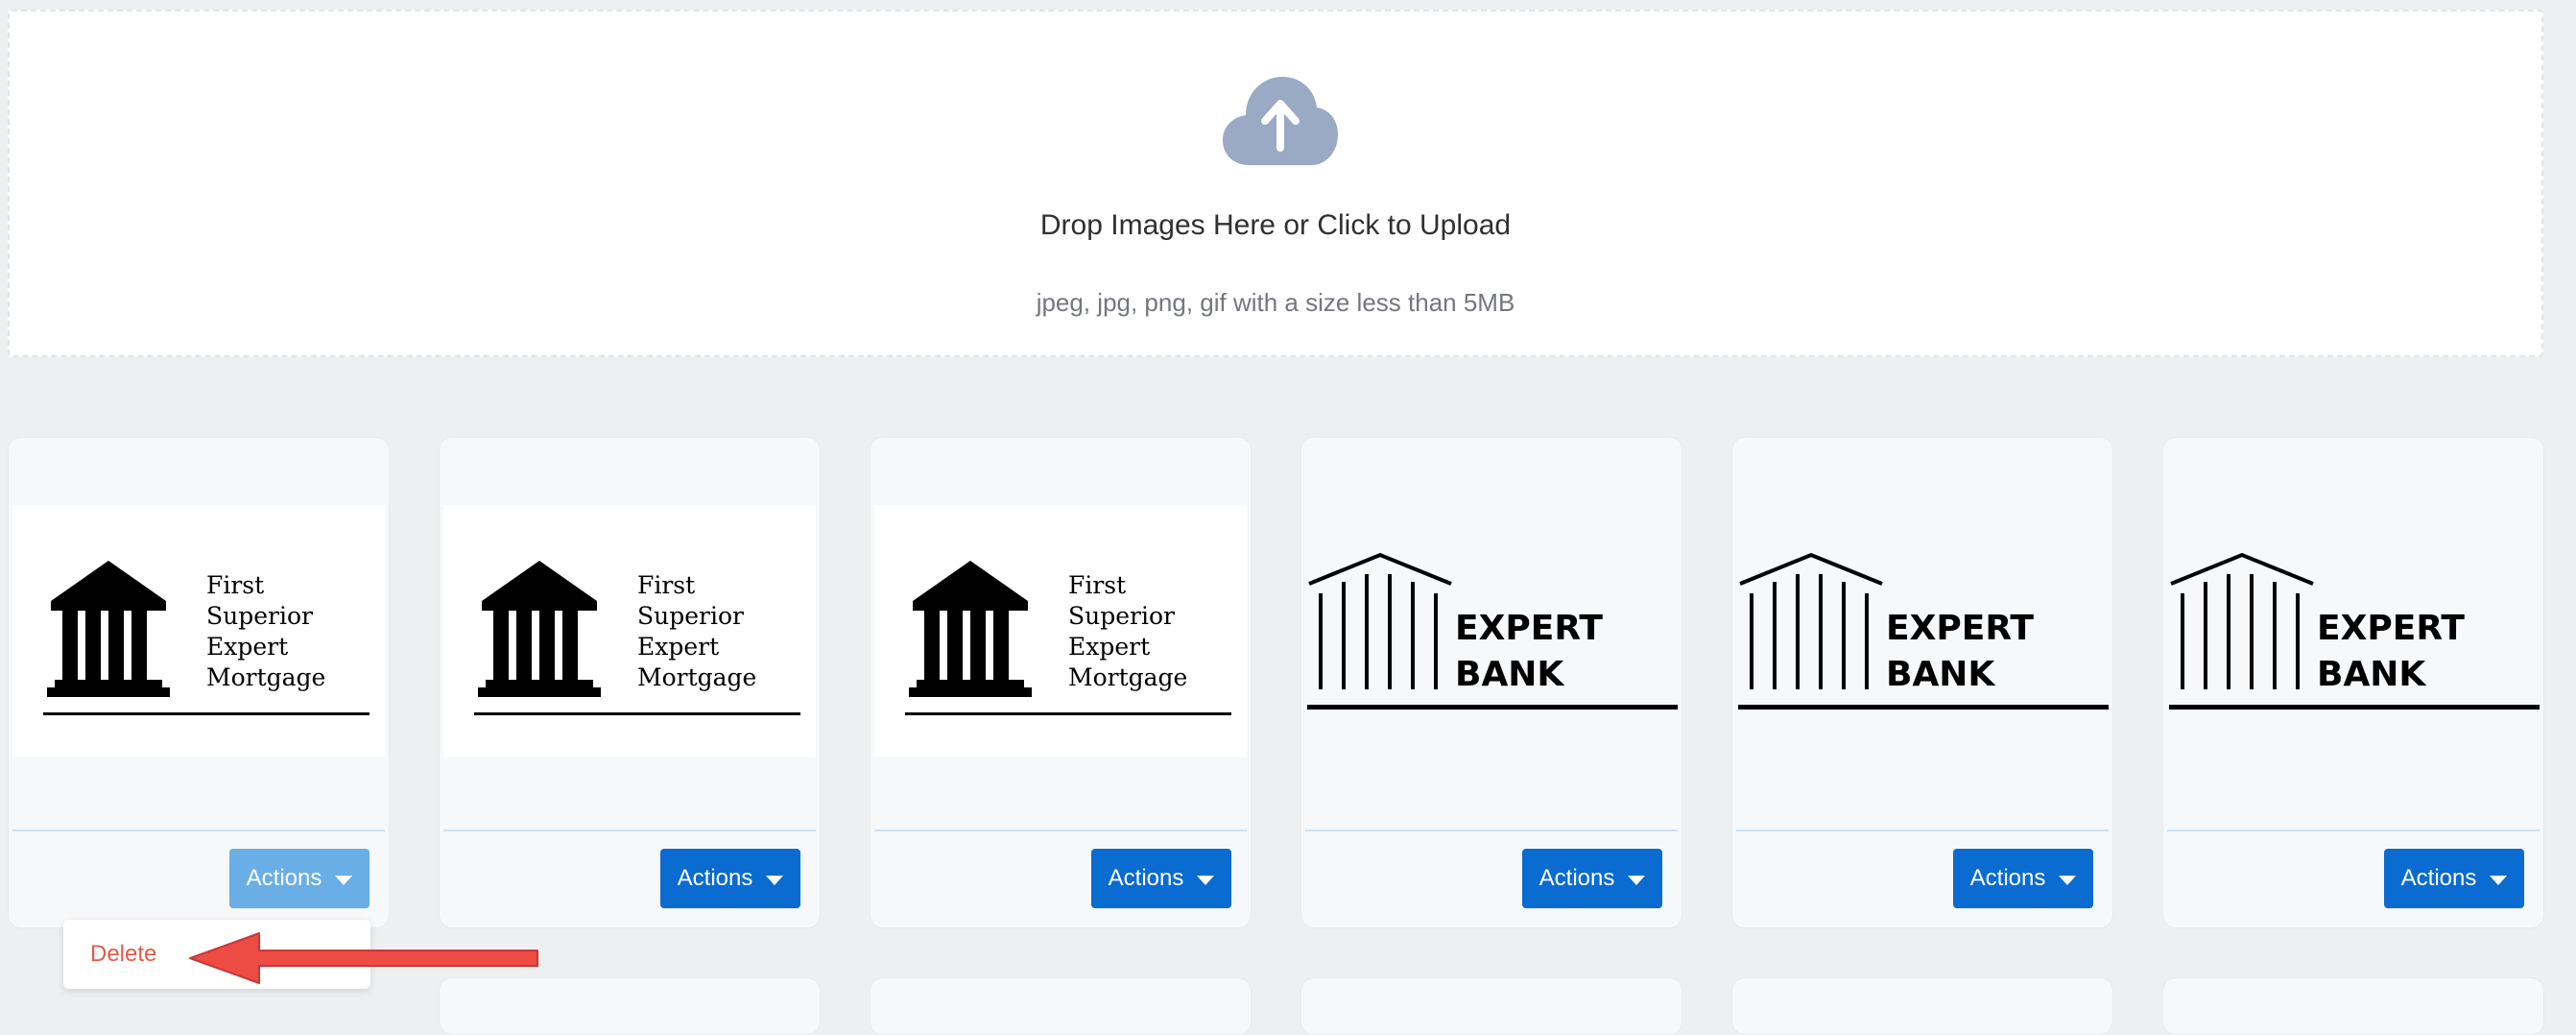 The width and height of the screenshot is (2576, 1035). Describe the element at coordinates (1275, 225) in the screenshot. I see `upload-title: Drop Images Here or Click to Upload` at that location.